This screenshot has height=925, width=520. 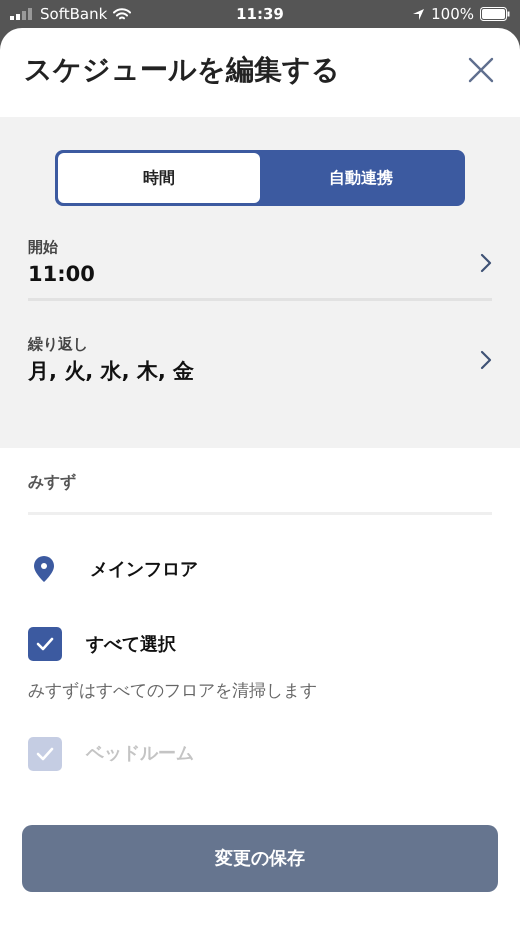 I want to click on setting-row: 開始 11:00, so click(x=260, y=263).